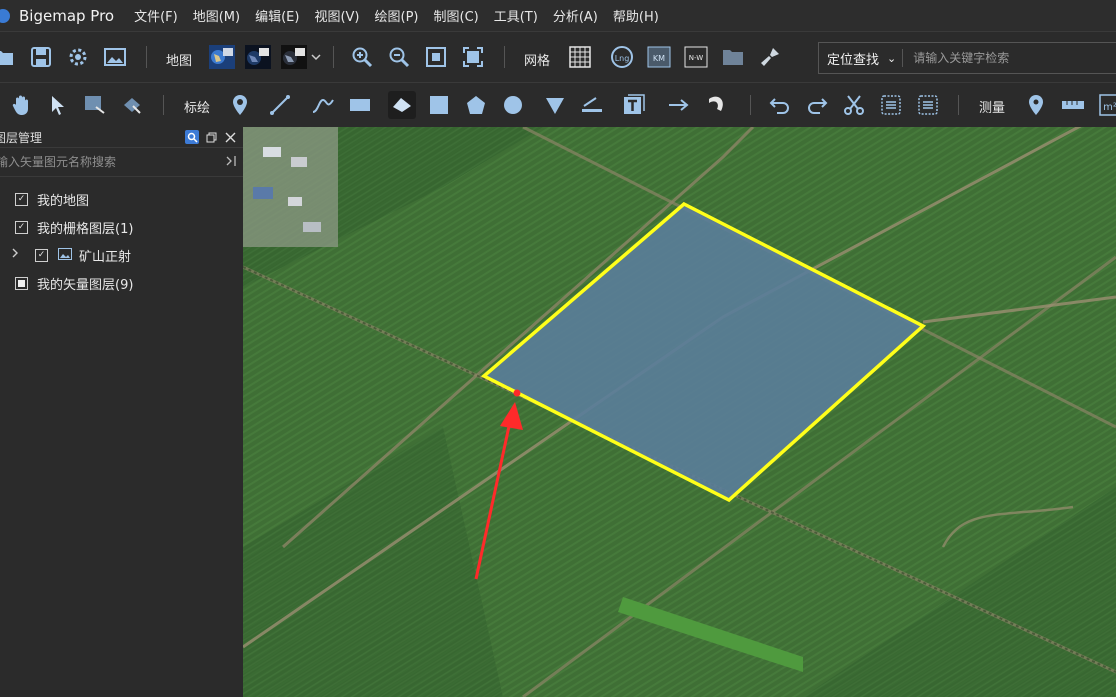  What do you see at coordinates (121, 199) in the screenshot?
I see `layer-node-my-map: ✓ 我的地图` at bounding box center [121, 199].